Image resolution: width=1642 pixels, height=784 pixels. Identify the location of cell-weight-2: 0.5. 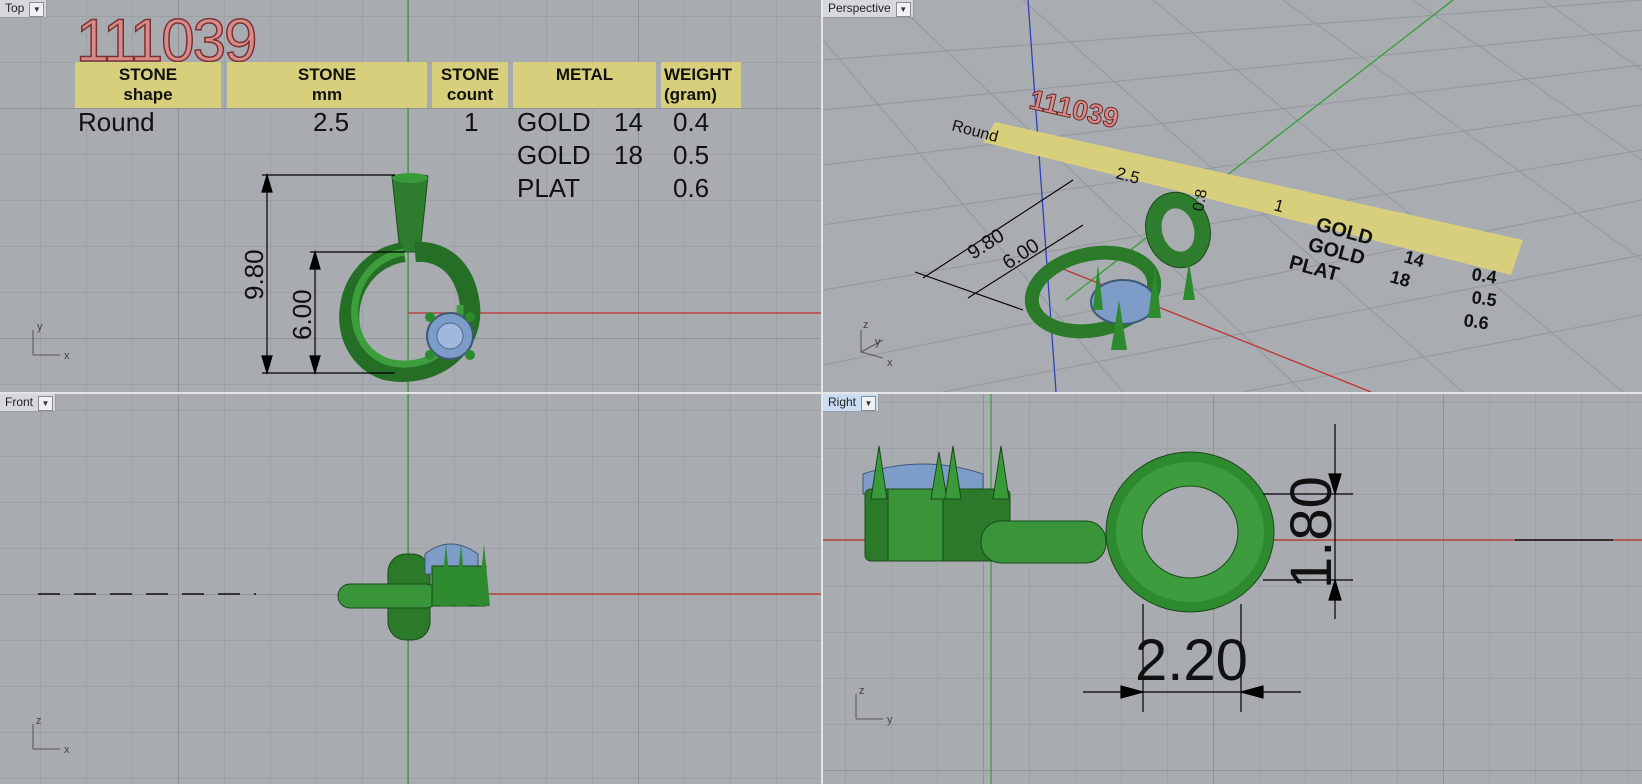
(691, 155).